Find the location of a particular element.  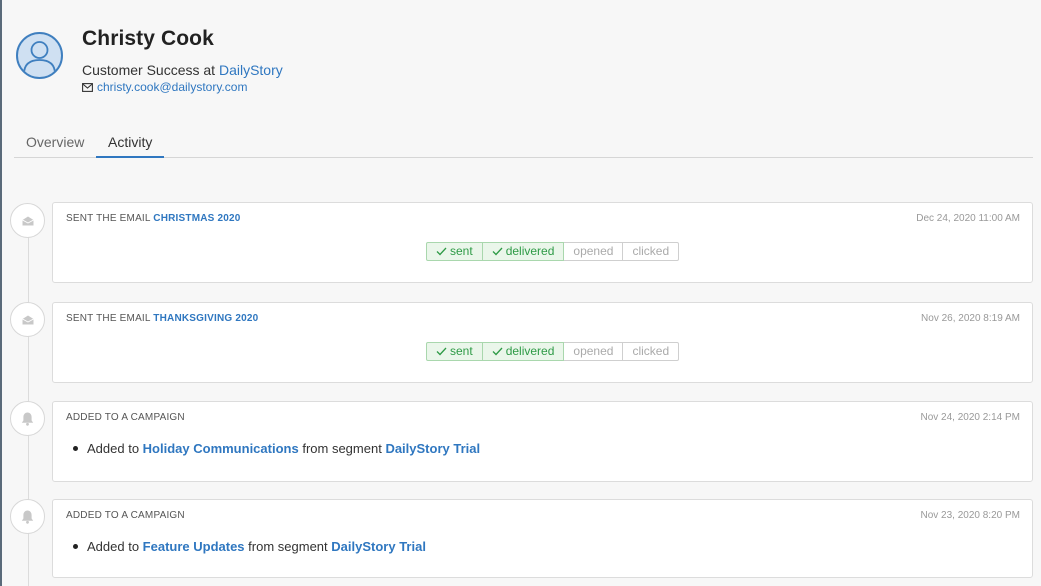

email-row: christy.cook@dailystory.com is located at coordinates (164, 87).